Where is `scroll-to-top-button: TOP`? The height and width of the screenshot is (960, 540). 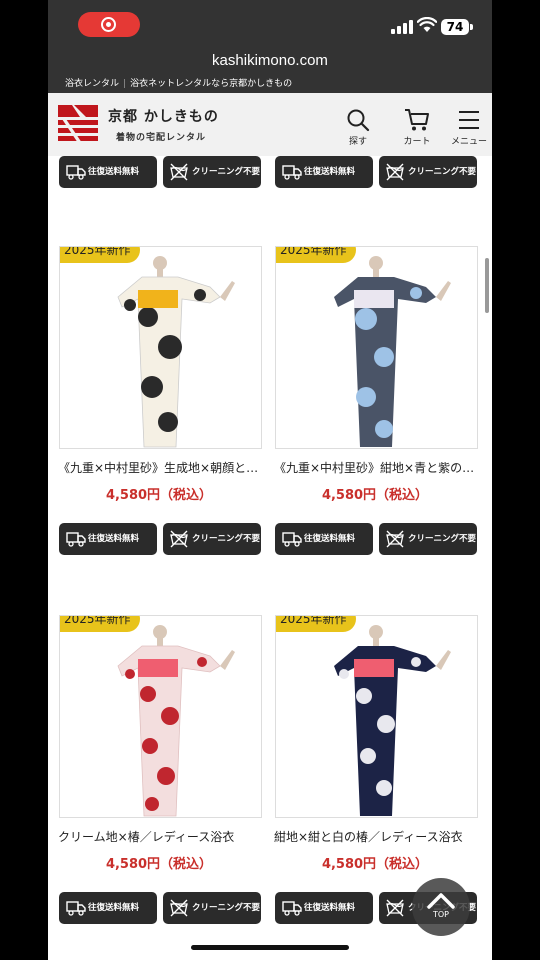 scroll-to-top-button: TOP is located at coordinates (441, 907).